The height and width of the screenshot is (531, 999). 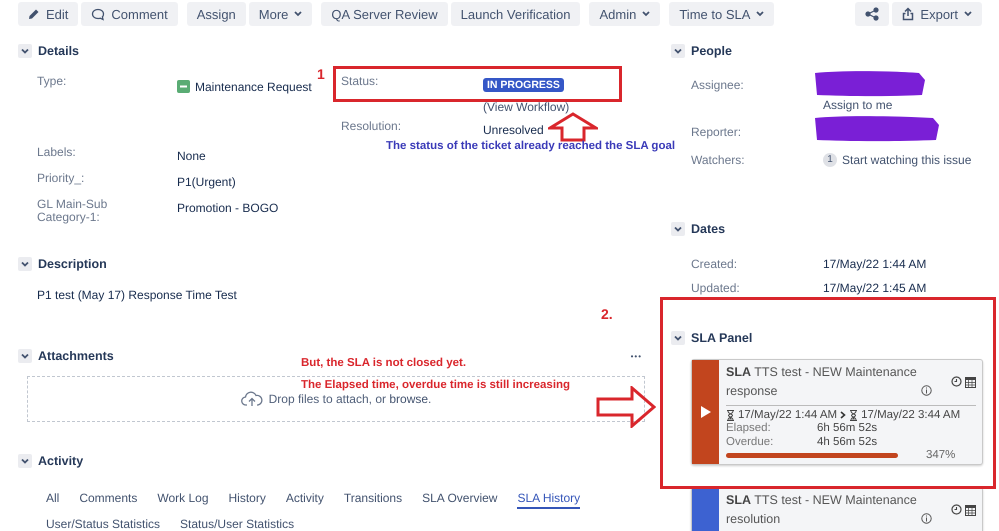 What do you see at coordinates (57, 152) in the screenshot?
I see `field-label: Labels:` at bounding box center [57, 152].